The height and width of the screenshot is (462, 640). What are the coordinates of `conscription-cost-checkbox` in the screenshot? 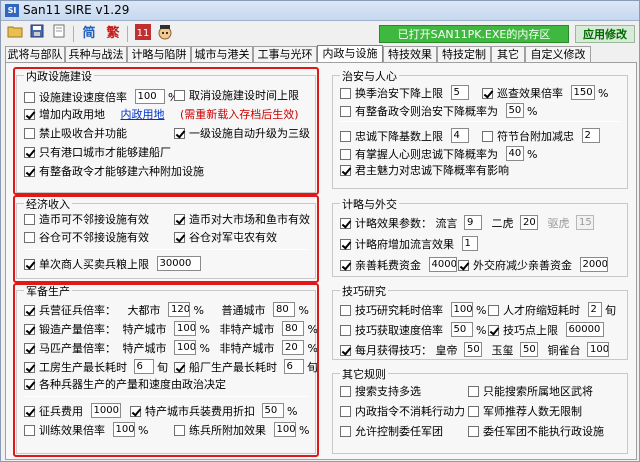 It's located at (29, 411).